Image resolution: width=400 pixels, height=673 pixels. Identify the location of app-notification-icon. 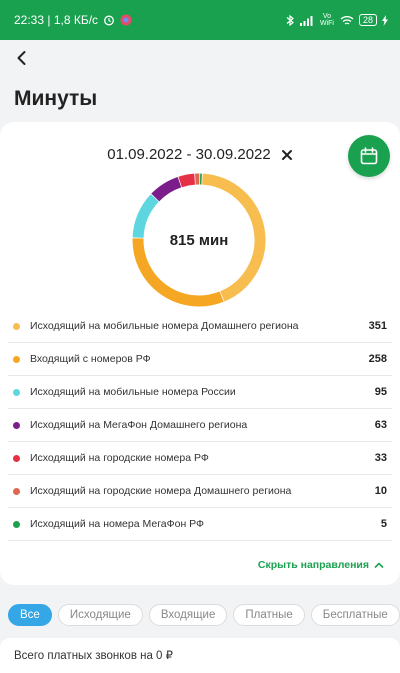
(126, 20).